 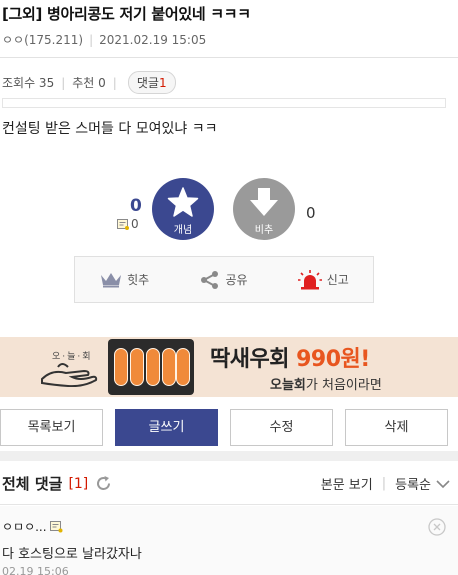 I want to click on recommend-count: 추천 0, so click(x=89, y=83).